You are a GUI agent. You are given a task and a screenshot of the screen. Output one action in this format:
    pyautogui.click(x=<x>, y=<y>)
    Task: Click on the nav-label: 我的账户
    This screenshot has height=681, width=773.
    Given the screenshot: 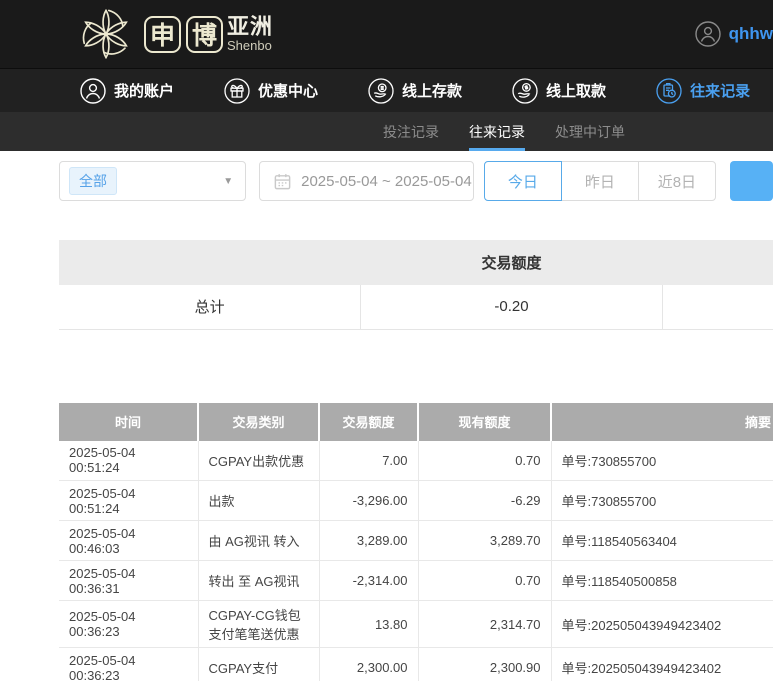 What is the action you would take?
    pyautogui.click(x=144, y=91)
    